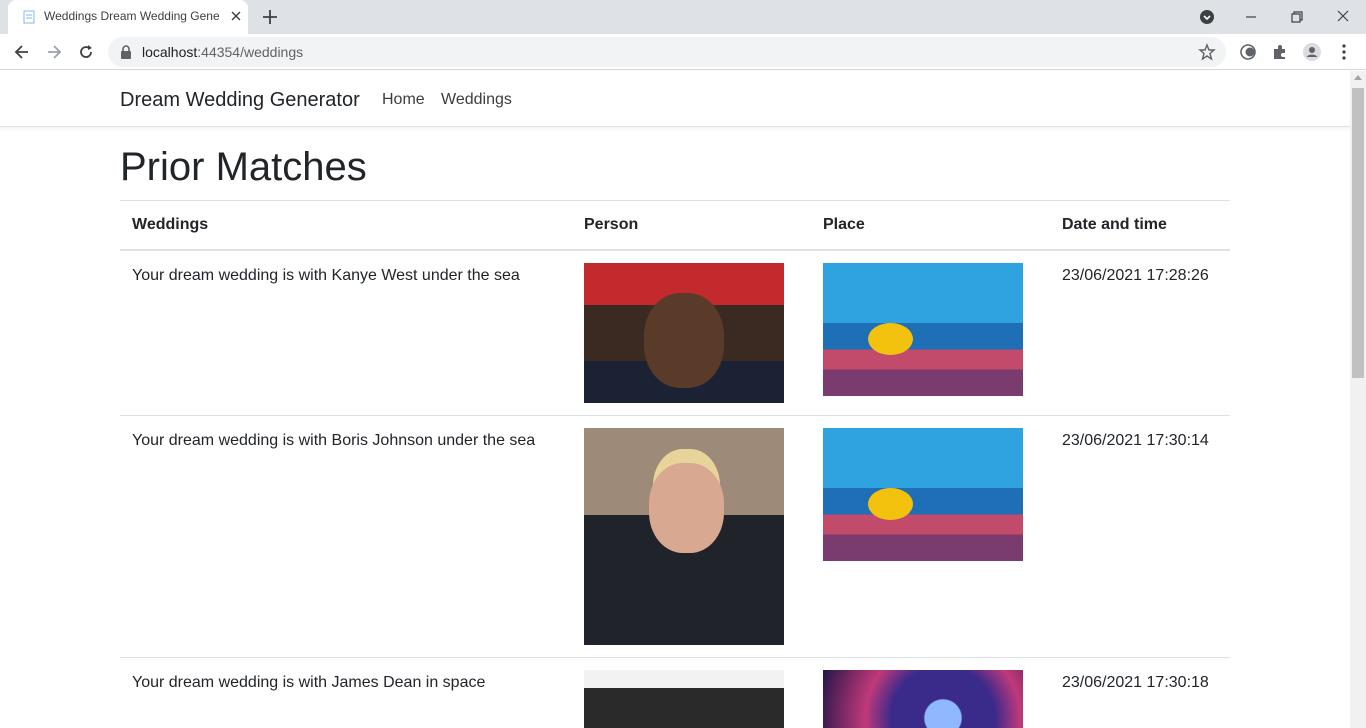 The width and height of the screenshot is (1366, 728). I want to click on url-path: :44354/weddings, so click(250, 52).